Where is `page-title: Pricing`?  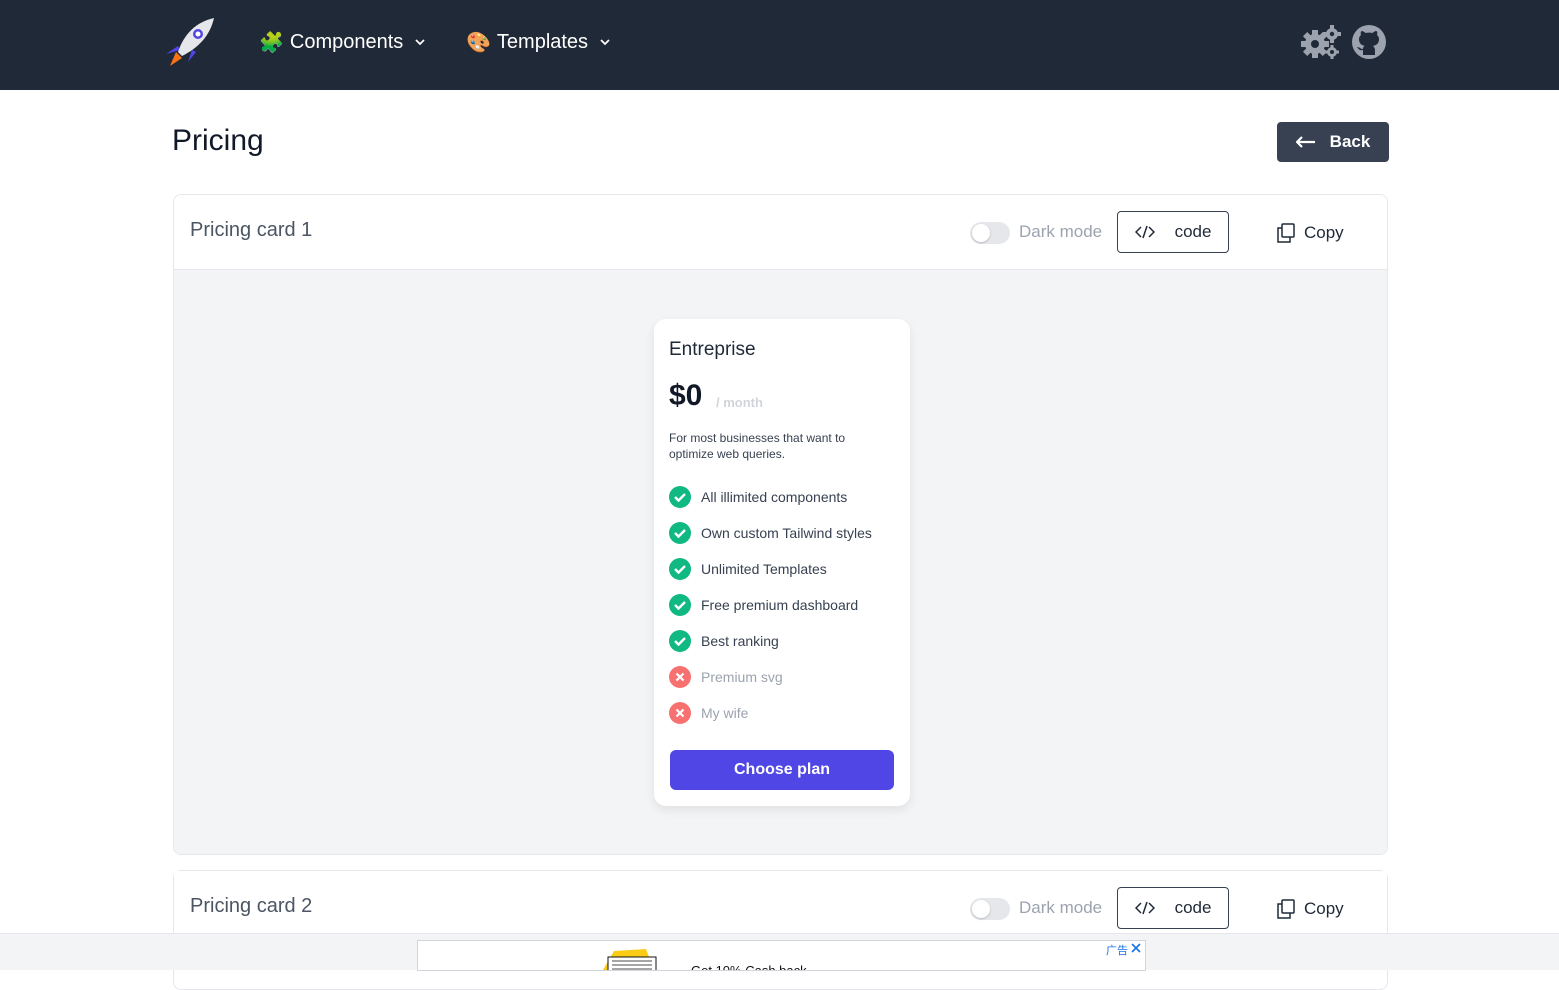
page-title: Pricing is located at coordinates (218, 140).